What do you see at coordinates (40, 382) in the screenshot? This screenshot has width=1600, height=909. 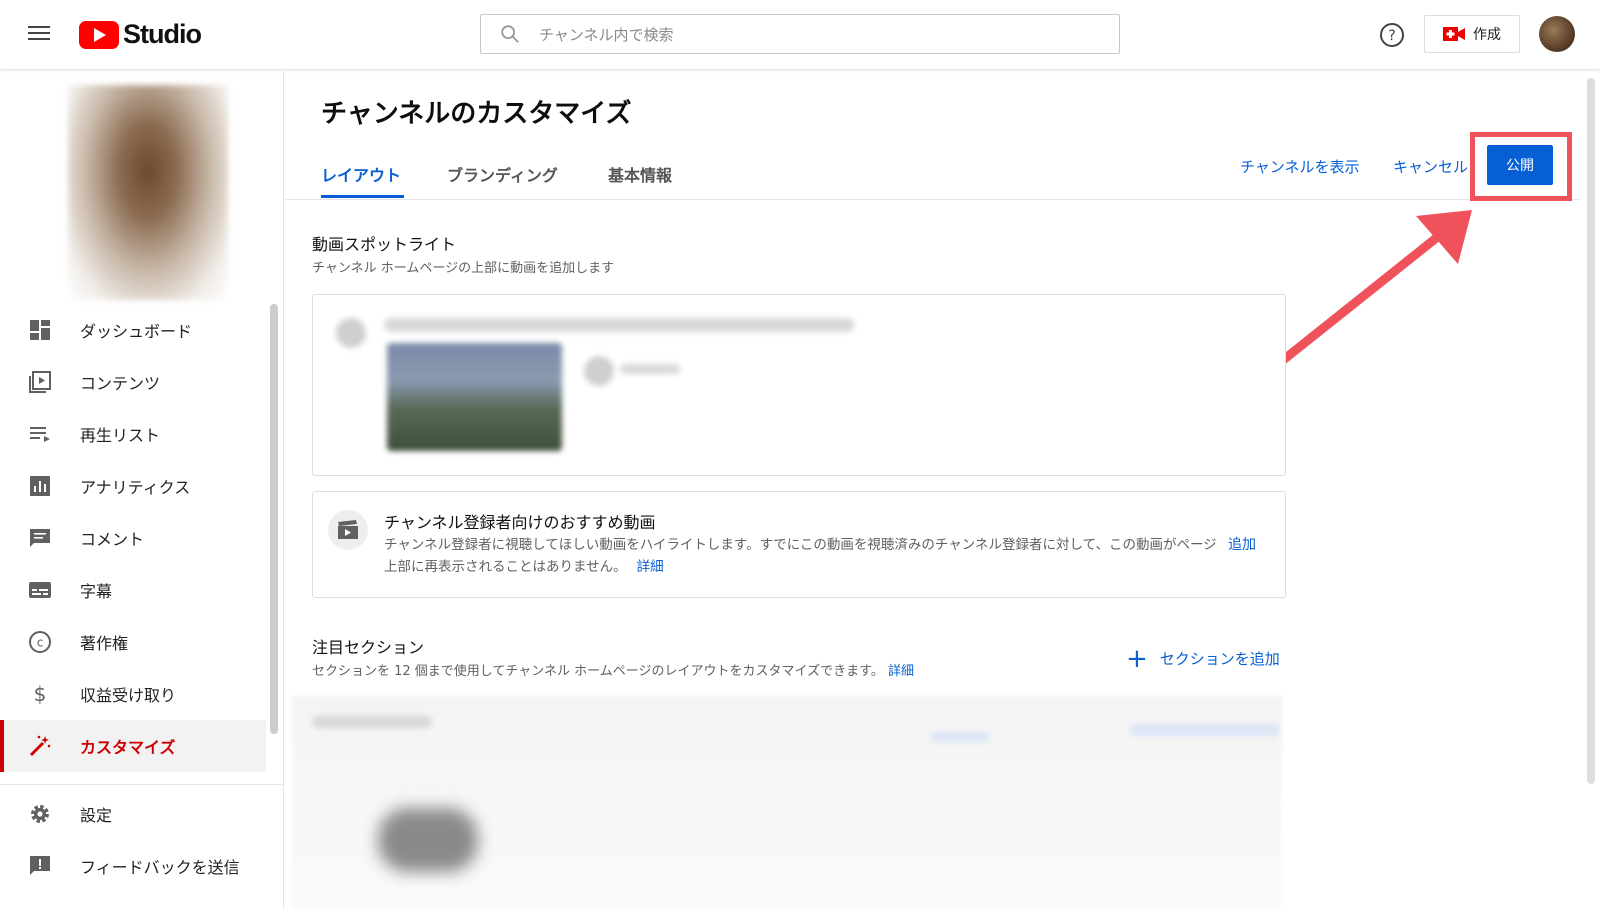 I see `content-icon` at bounding box center [40, 382].